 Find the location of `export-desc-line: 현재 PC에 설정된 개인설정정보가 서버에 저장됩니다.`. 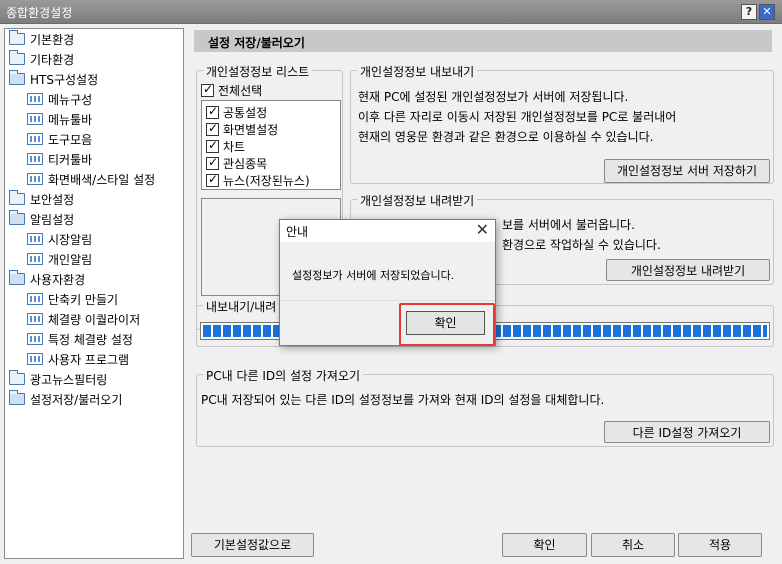

export-desc-line: 현재 PC에 설정된 개인설정정보가 서버에 저장됩니다. is located at coordinates (493, 97).